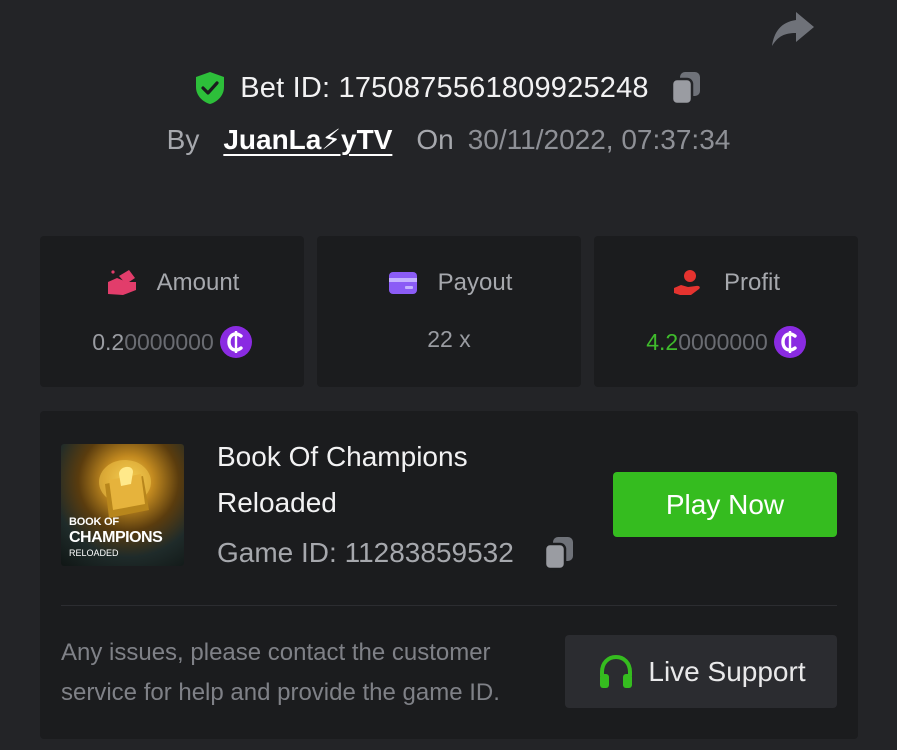 This screenshot has height=750, width=897. What do you see at coordinates (449, 339) in the screenshot?
I see `payout-value: 22 x` at bounding box center [449, 339].